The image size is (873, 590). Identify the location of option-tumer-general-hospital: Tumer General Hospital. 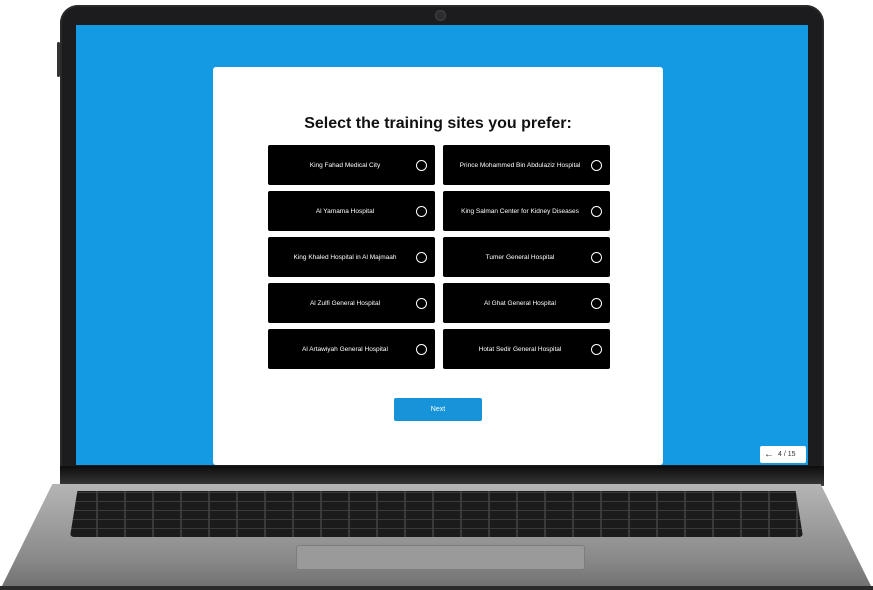
(526, 257).